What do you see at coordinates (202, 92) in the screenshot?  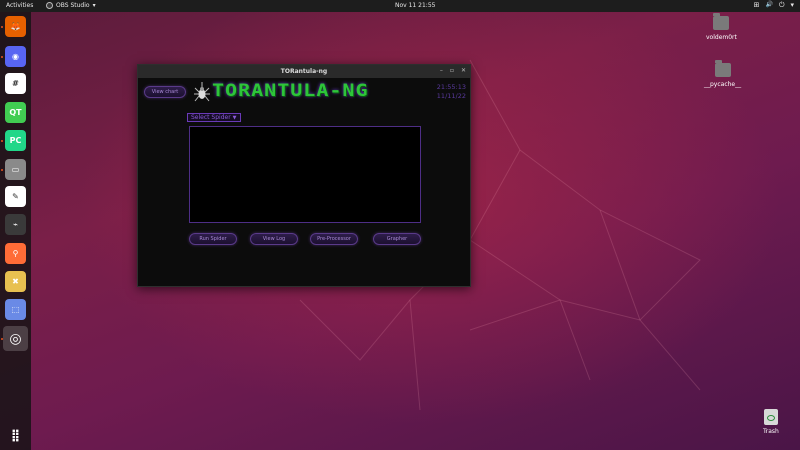 I see `spider-icon` at bounding box center [202, 92].